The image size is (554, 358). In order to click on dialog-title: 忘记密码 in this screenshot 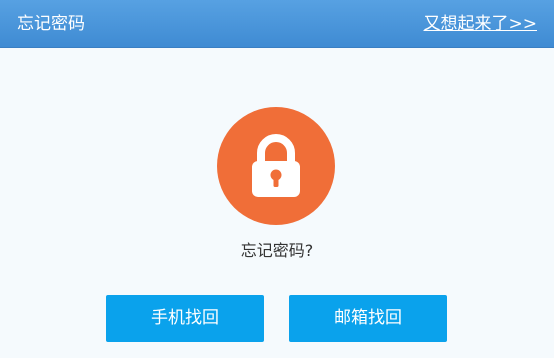, I will do `click(51, 24)`.